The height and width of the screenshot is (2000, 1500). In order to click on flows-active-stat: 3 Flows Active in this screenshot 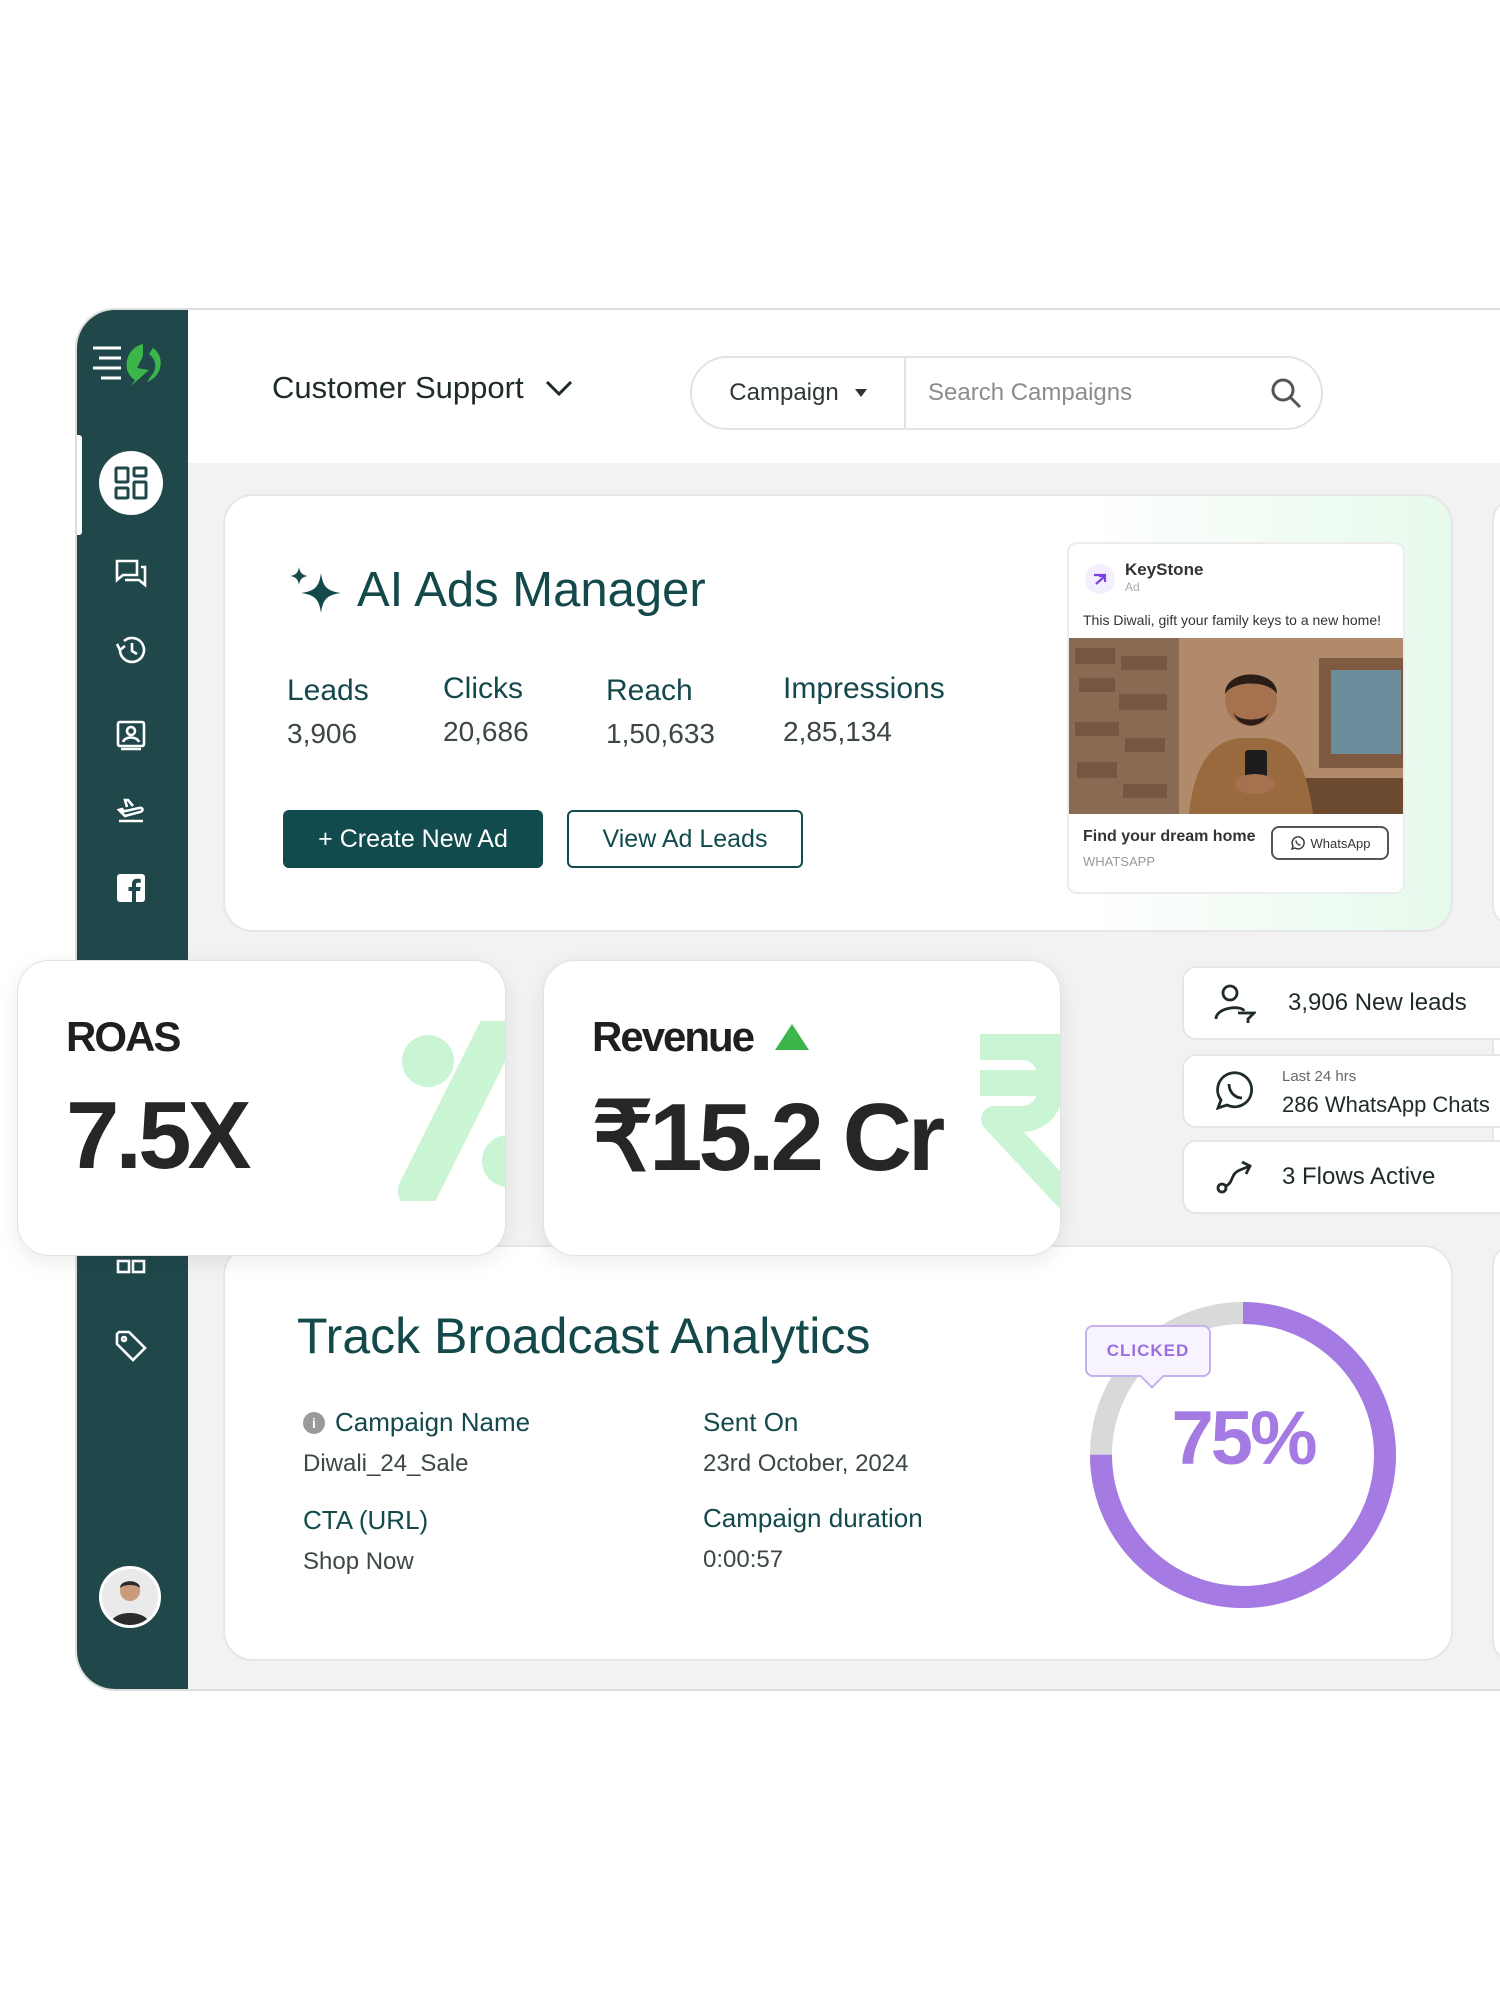, I will do `click(1341, 1177)`.